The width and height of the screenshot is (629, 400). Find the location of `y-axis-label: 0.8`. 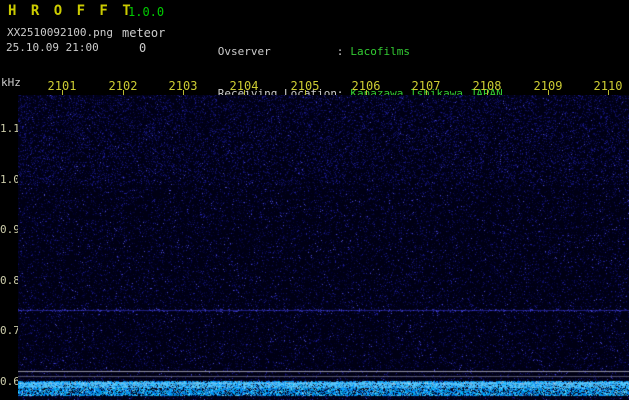

y-axis-label: 0.8 is located at coordinates (10, 280).